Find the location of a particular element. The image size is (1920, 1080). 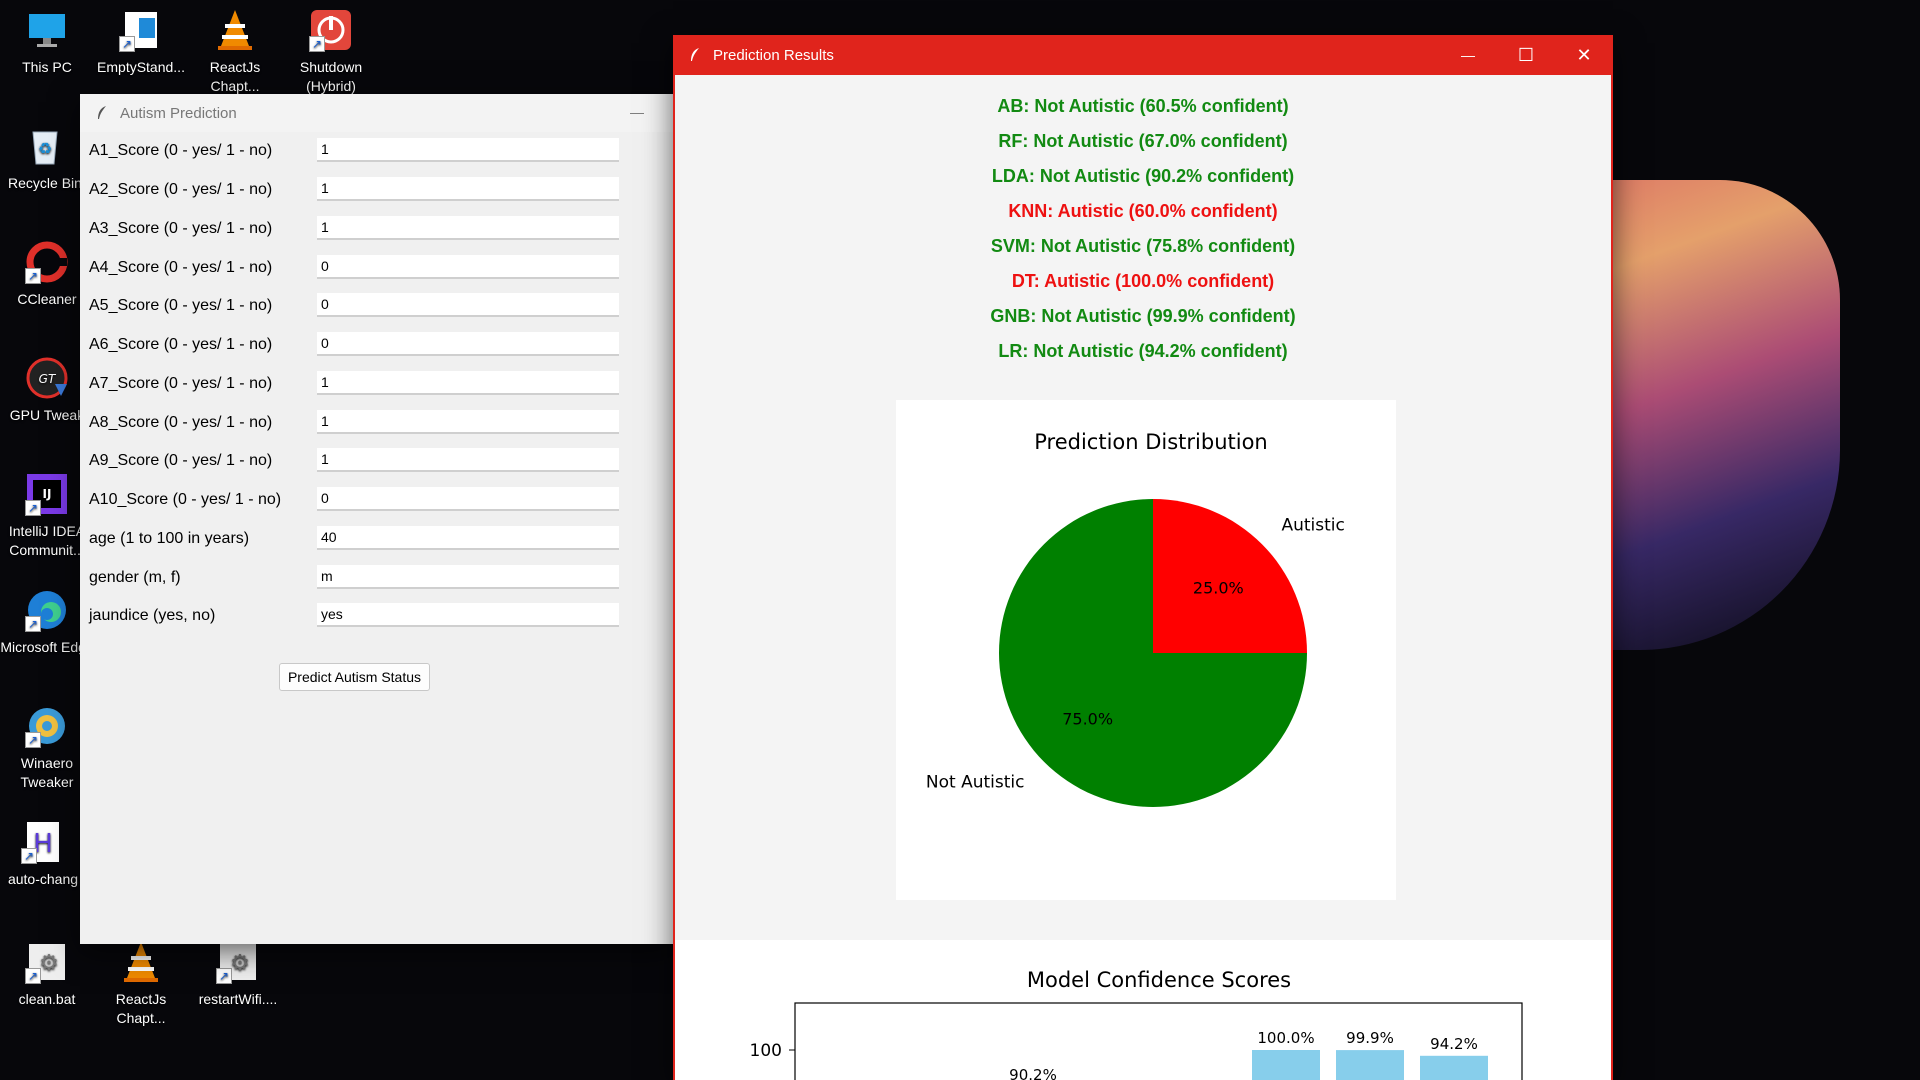

field-label: A6_Score (0 - yes/ 1 - no) is located at coordinates (181, 344).